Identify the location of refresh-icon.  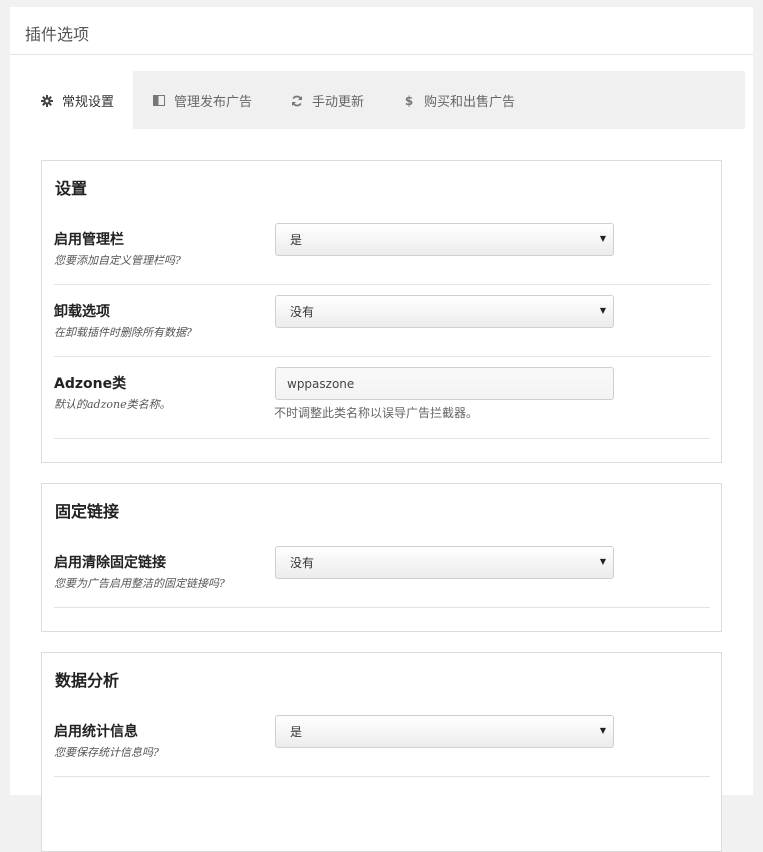
(297, 101).